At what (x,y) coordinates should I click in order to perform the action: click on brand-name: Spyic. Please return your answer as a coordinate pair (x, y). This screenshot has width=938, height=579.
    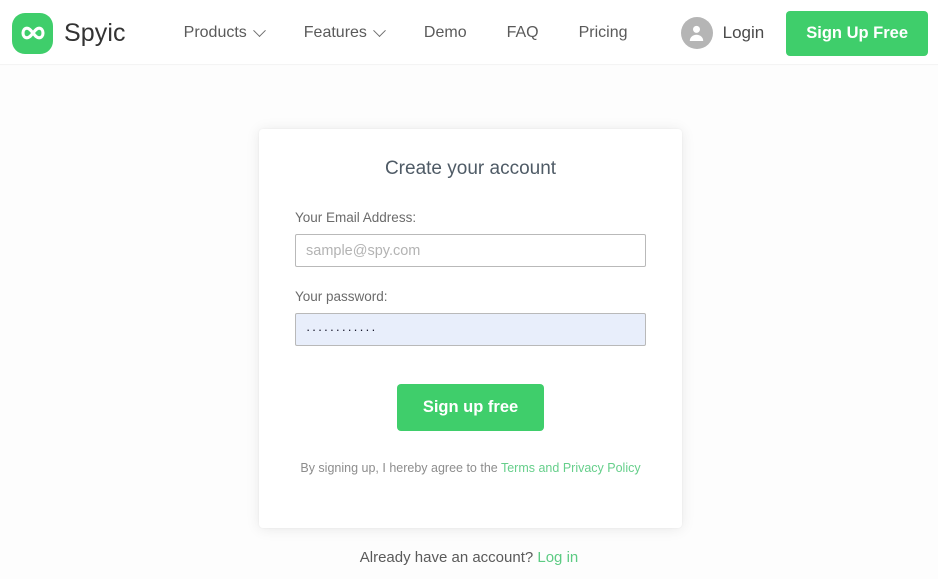
    Looking at the image, I should click on (95, 32).